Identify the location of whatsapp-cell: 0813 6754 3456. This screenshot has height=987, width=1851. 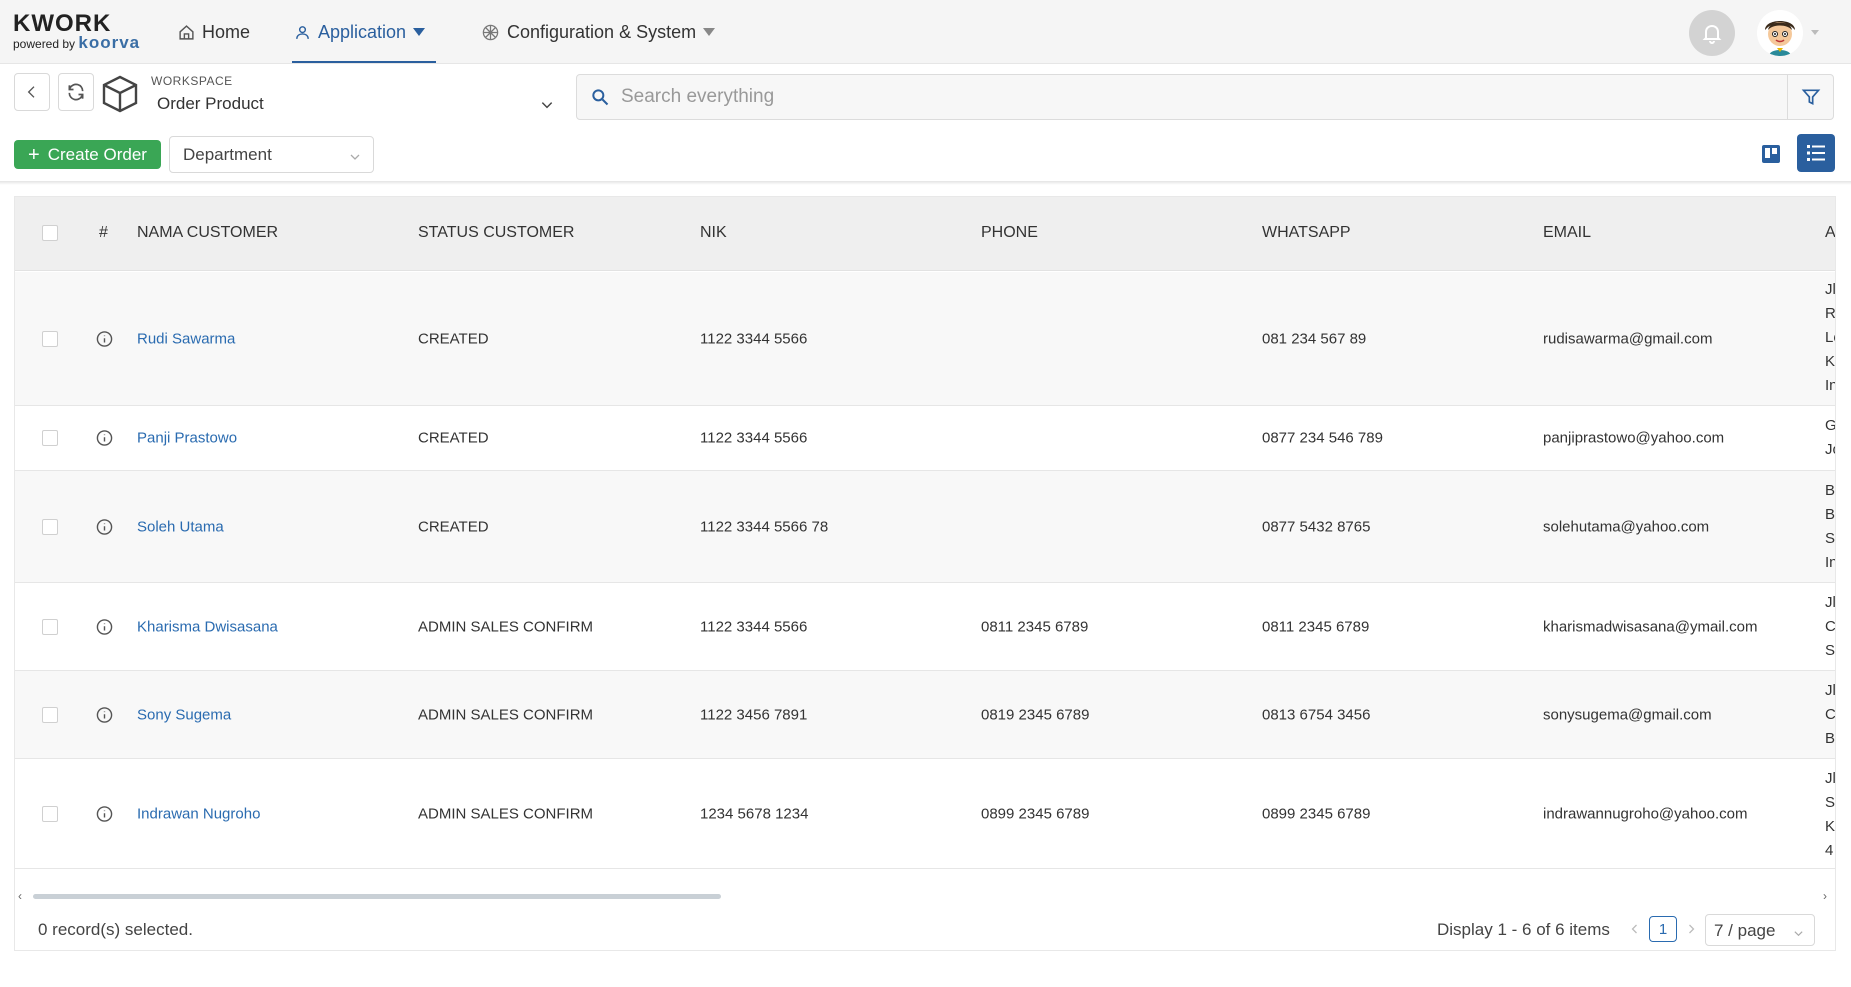
(1316, 715).